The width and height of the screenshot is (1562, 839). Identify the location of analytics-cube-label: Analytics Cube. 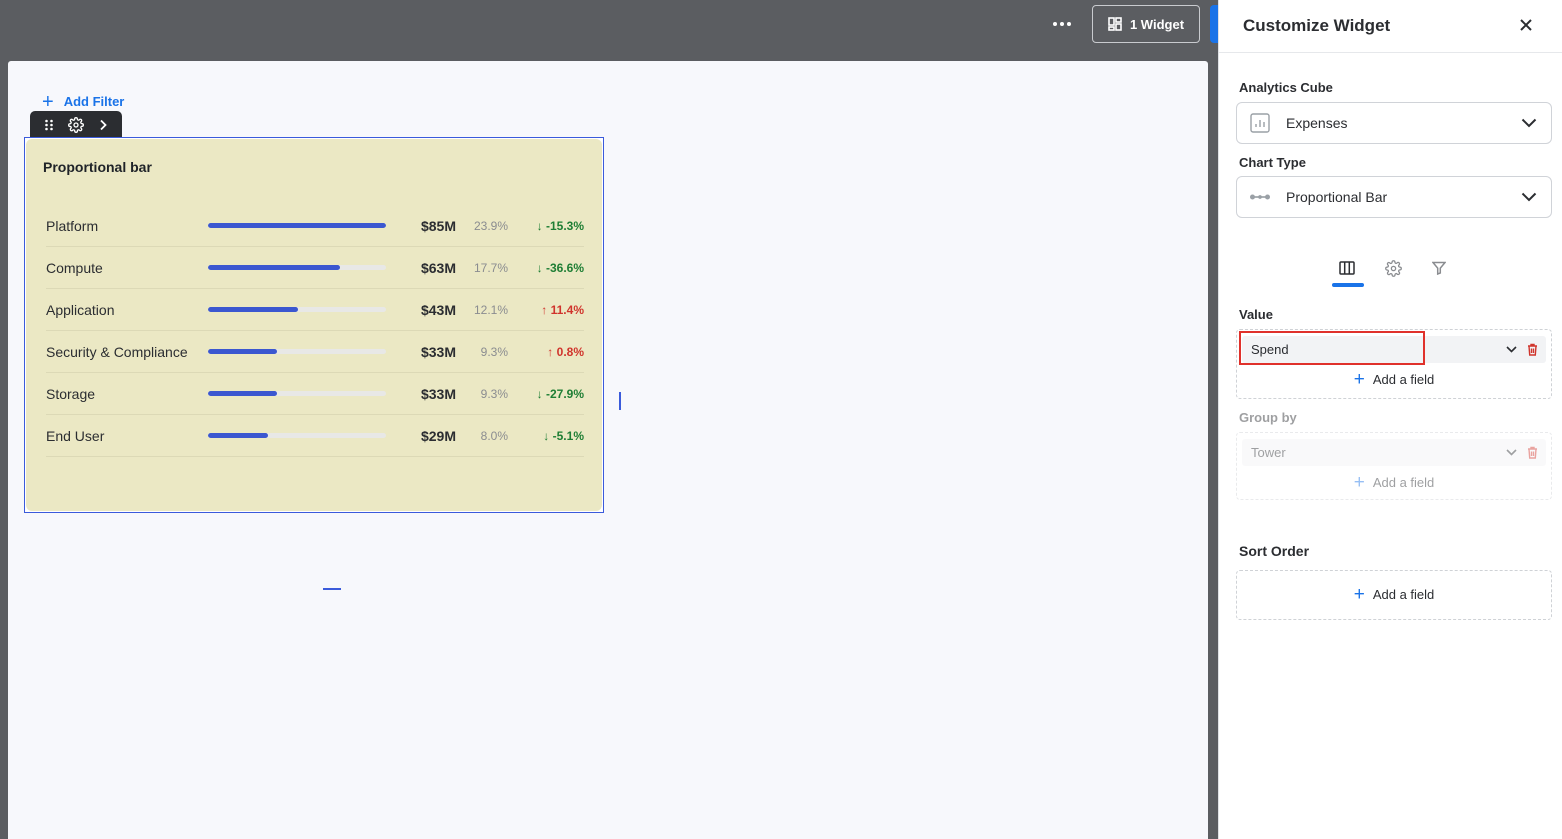
(1286, 87).